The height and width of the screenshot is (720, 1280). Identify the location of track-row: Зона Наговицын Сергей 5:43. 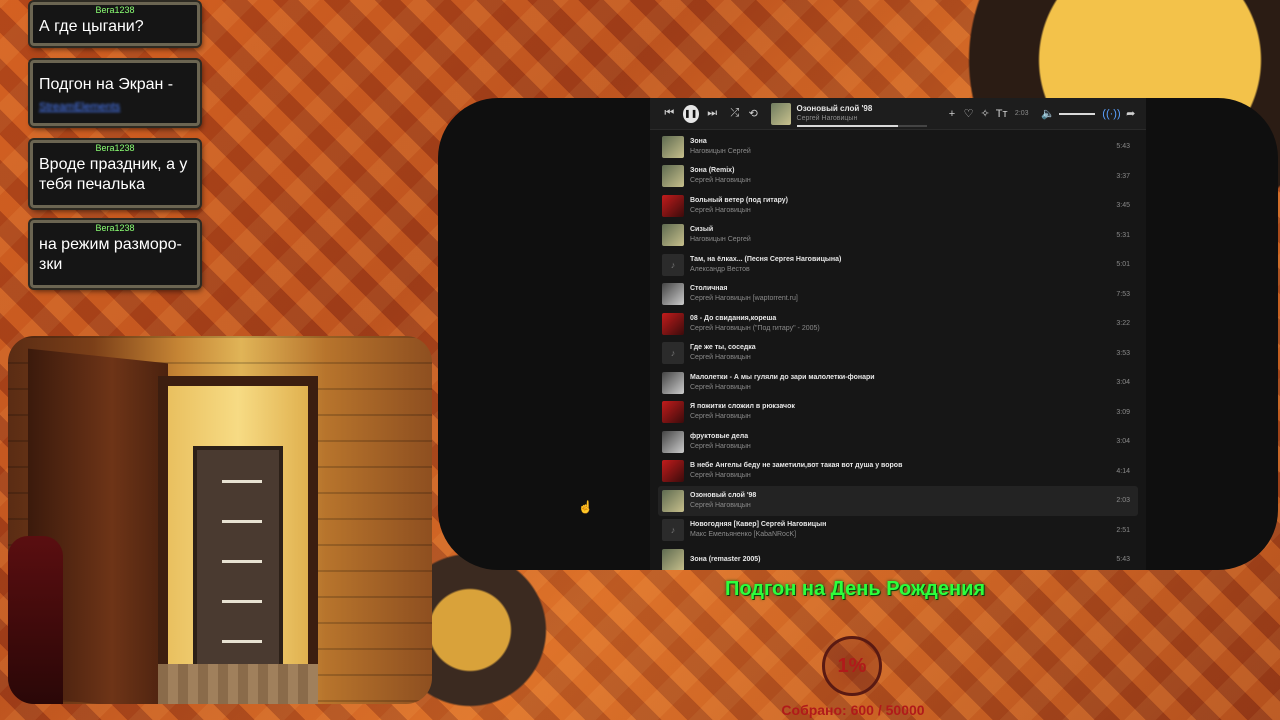
(898, 147).